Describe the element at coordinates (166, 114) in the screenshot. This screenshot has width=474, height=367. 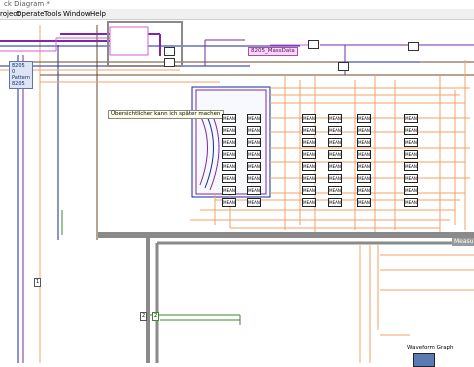
I see `comment-label: Übersichtlicher kann ich später machen` at that location.